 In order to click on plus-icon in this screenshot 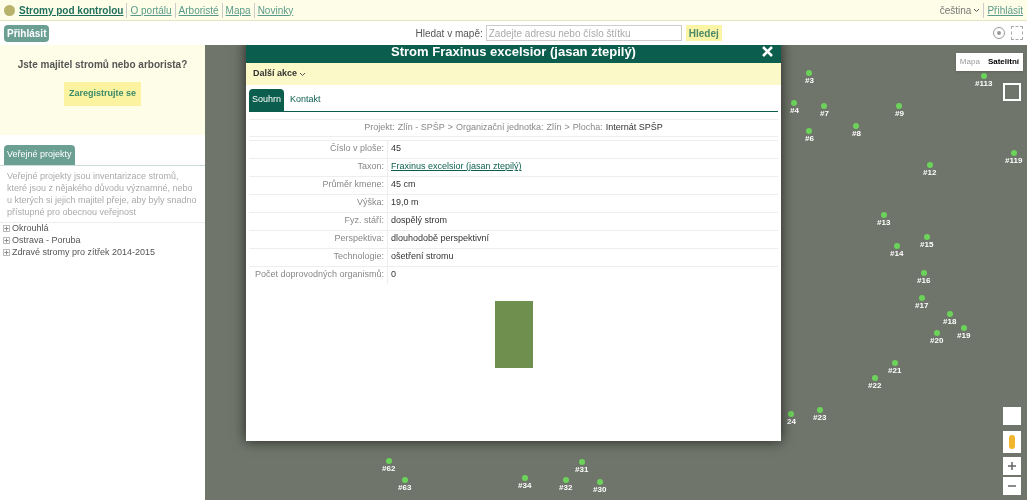, I will do `click(1012, 466)`.